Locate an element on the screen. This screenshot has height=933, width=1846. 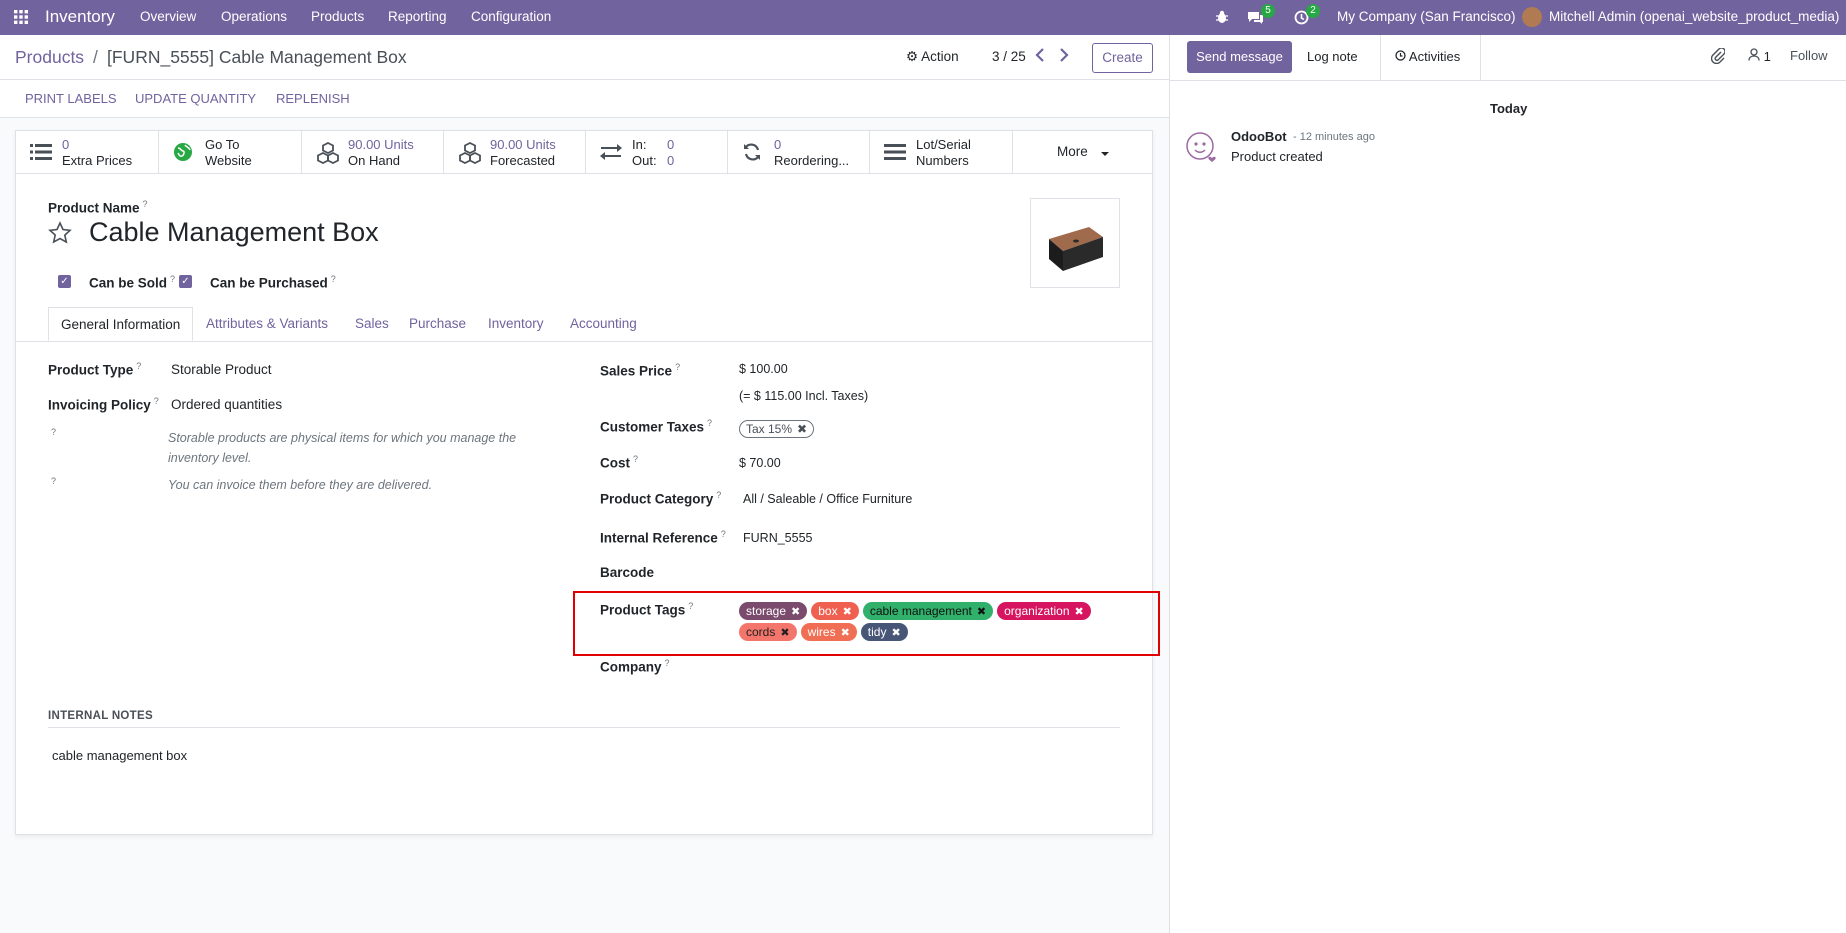
internal-notes-header: INTERNAL NOTES is located at coordinates (100, 716).